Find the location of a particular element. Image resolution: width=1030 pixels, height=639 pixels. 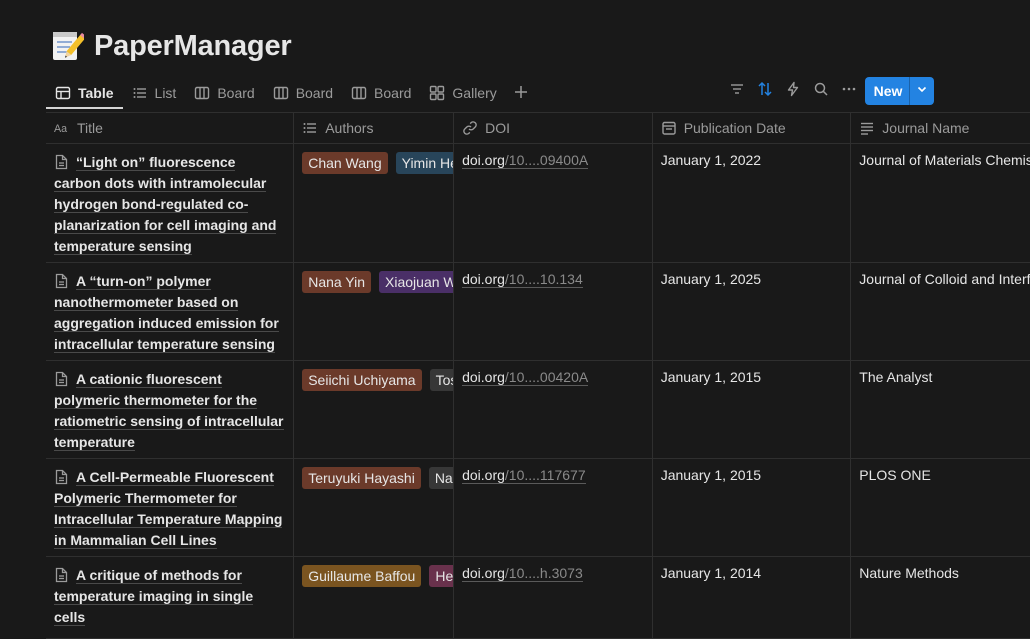

doi-link: doi.org/10....00420A is located at coordinates (525, 377).